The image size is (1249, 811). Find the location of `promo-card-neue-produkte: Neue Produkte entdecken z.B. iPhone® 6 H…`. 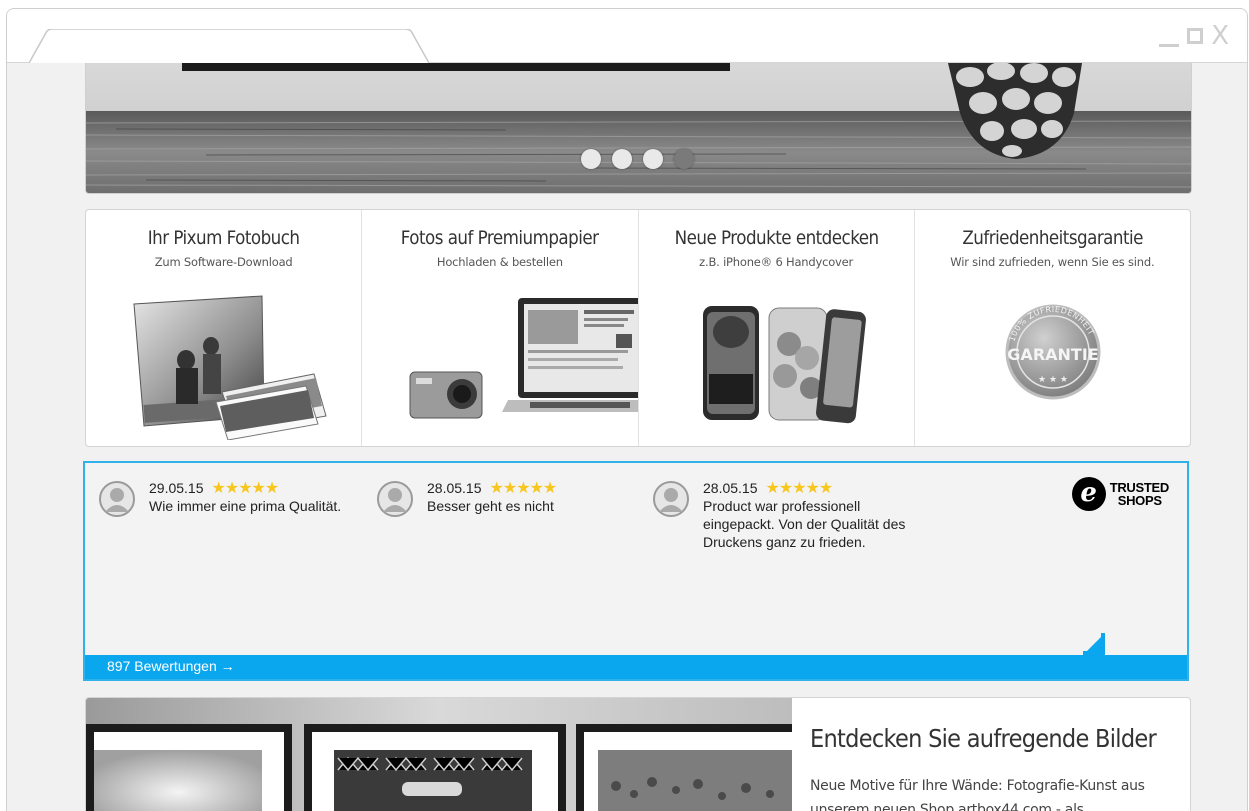

promo-card-neue-produkte: Neue Produkte entdecken z.B. iPhone® 6 H… is located at coordinates (777, 328).